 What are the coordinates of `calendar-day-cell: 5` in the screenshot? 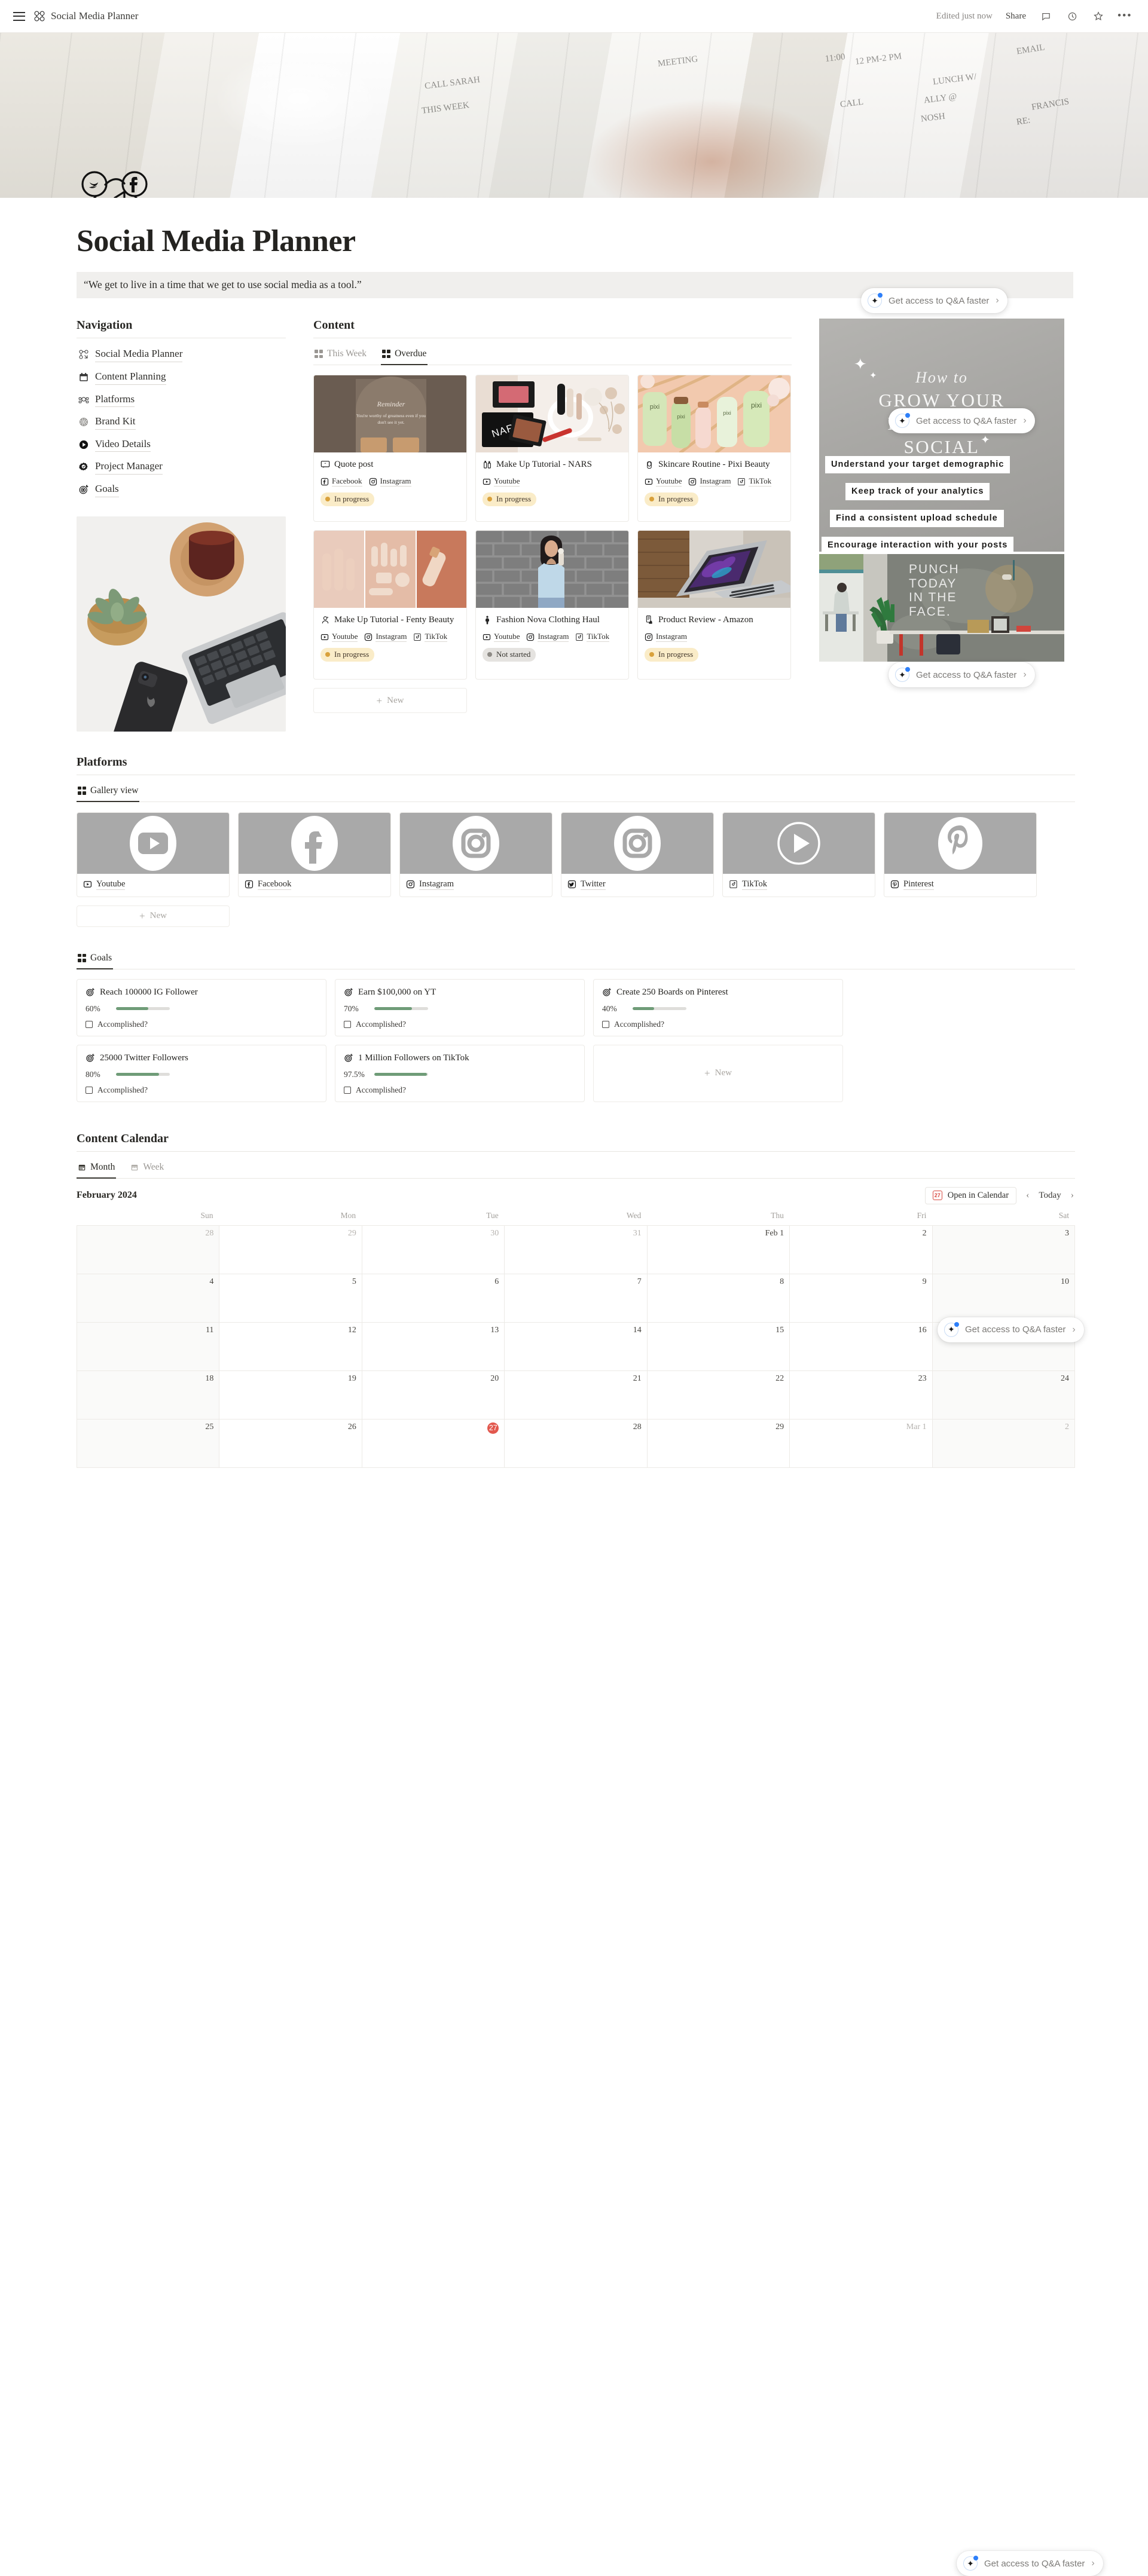 It's located at (290, 1298).